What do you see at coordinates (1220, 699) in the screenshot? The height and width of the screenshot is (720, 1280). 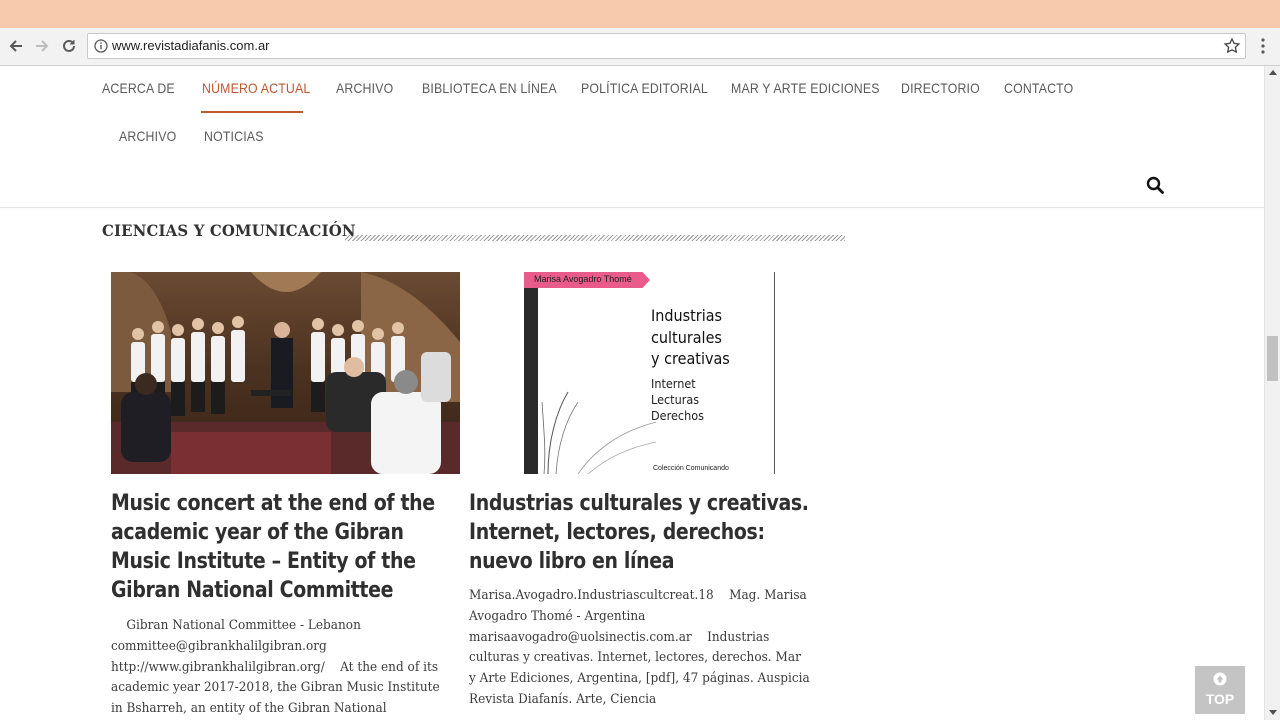 I see `back-to-top-label: TOP` at bounding box center [1220, 699].